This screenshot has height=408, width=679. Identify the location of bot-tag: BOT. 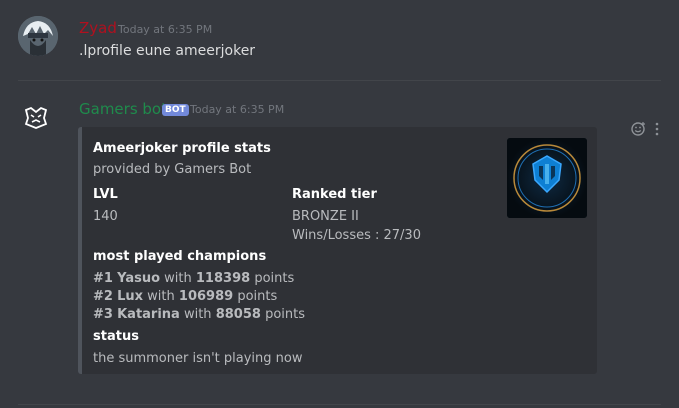
(175, 110).